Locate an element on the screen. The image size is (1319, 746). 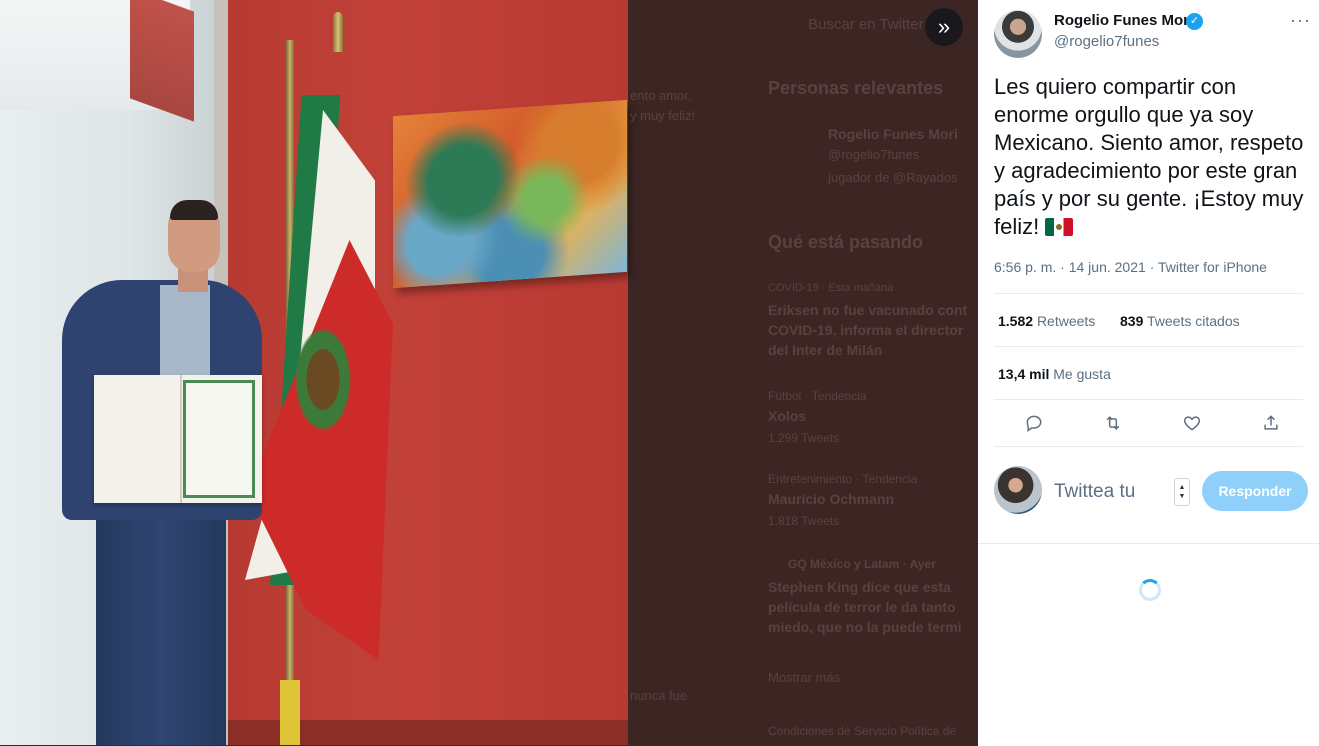
ghost-trend-count: 1.299 Tweets is located at coordinates (804, 438).